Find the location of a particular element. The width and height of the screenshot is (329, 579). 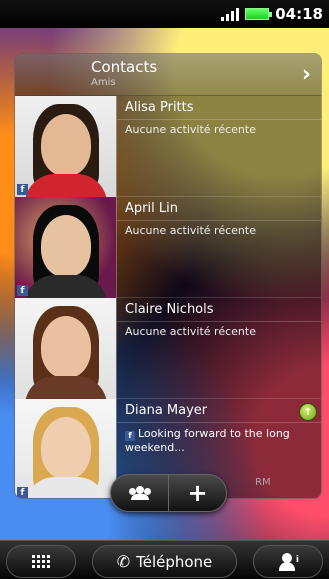

plus-icon: + is located at coordinates (197, 493).